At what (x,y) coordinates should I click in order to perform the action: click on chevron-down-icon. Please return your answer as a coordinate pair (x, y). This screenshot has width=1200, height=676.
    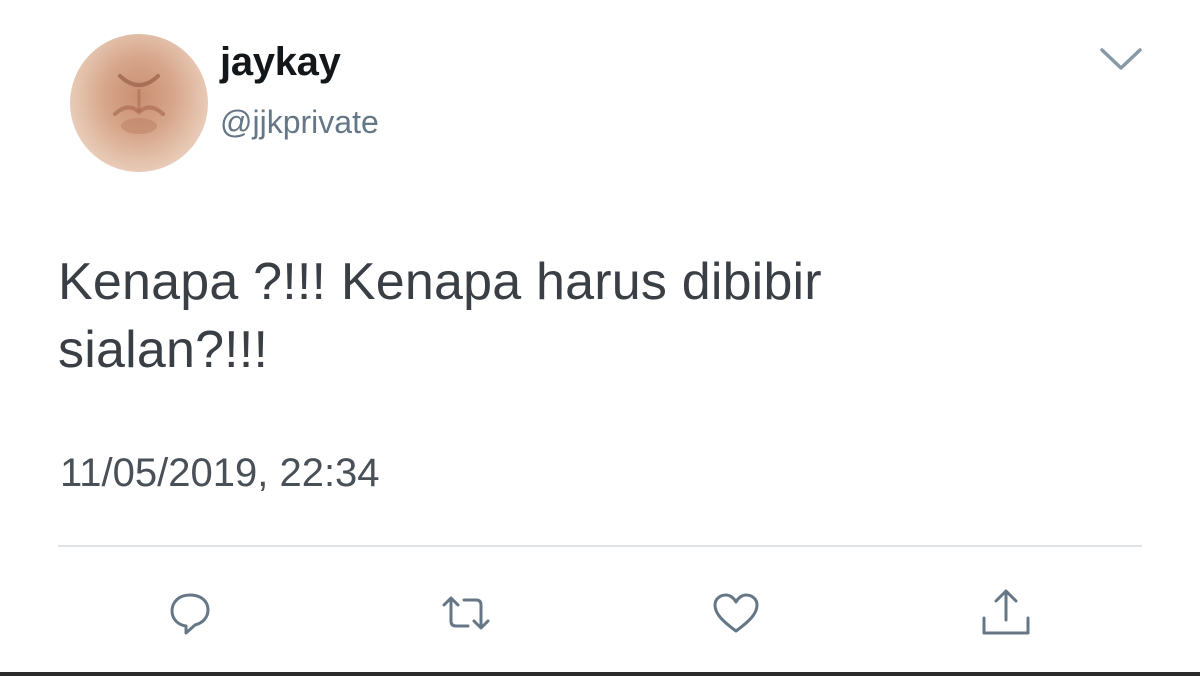
    Looking at the image, I should click on (1121, 59).